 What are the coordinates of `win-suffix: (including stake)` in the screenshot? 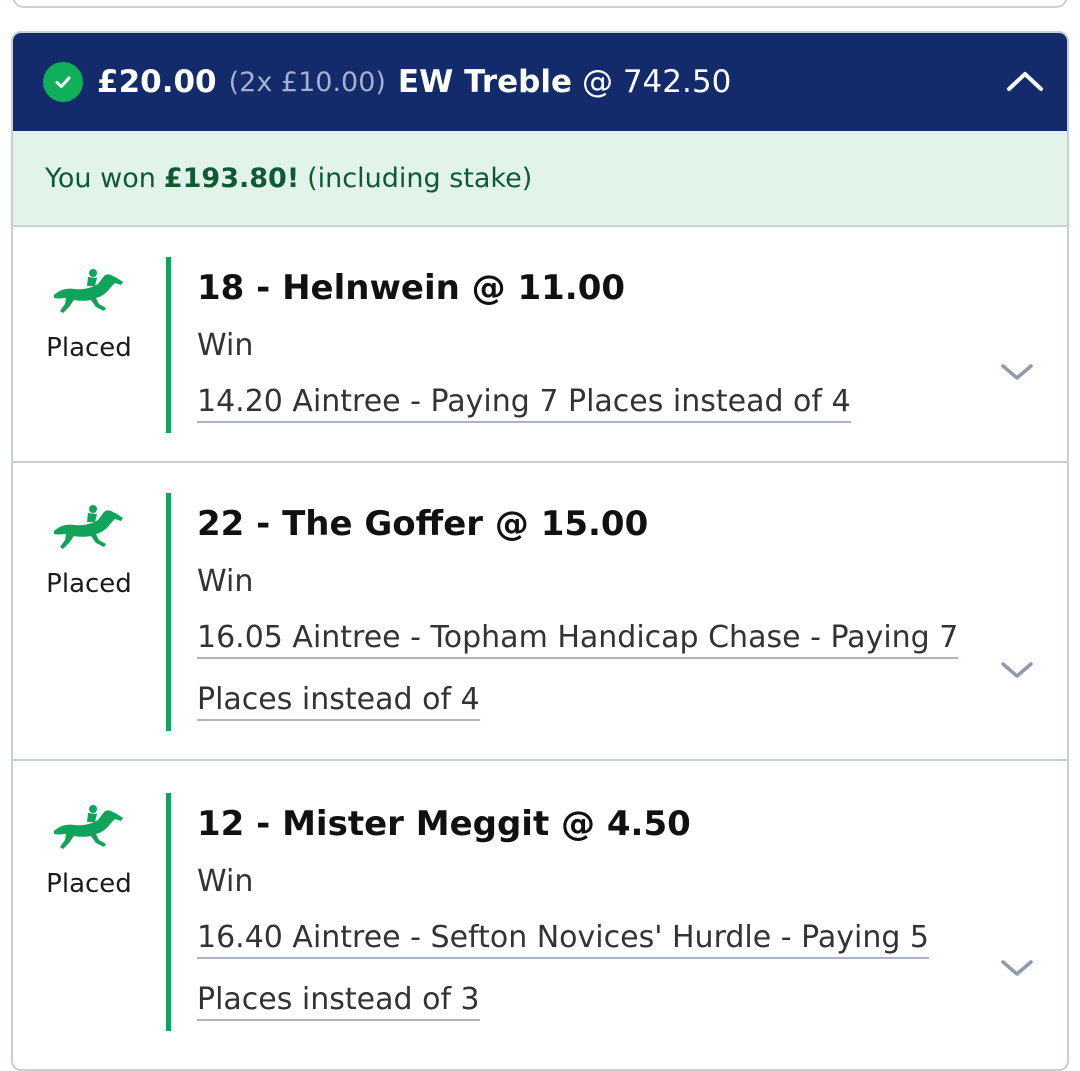 It's located at (420, 178).